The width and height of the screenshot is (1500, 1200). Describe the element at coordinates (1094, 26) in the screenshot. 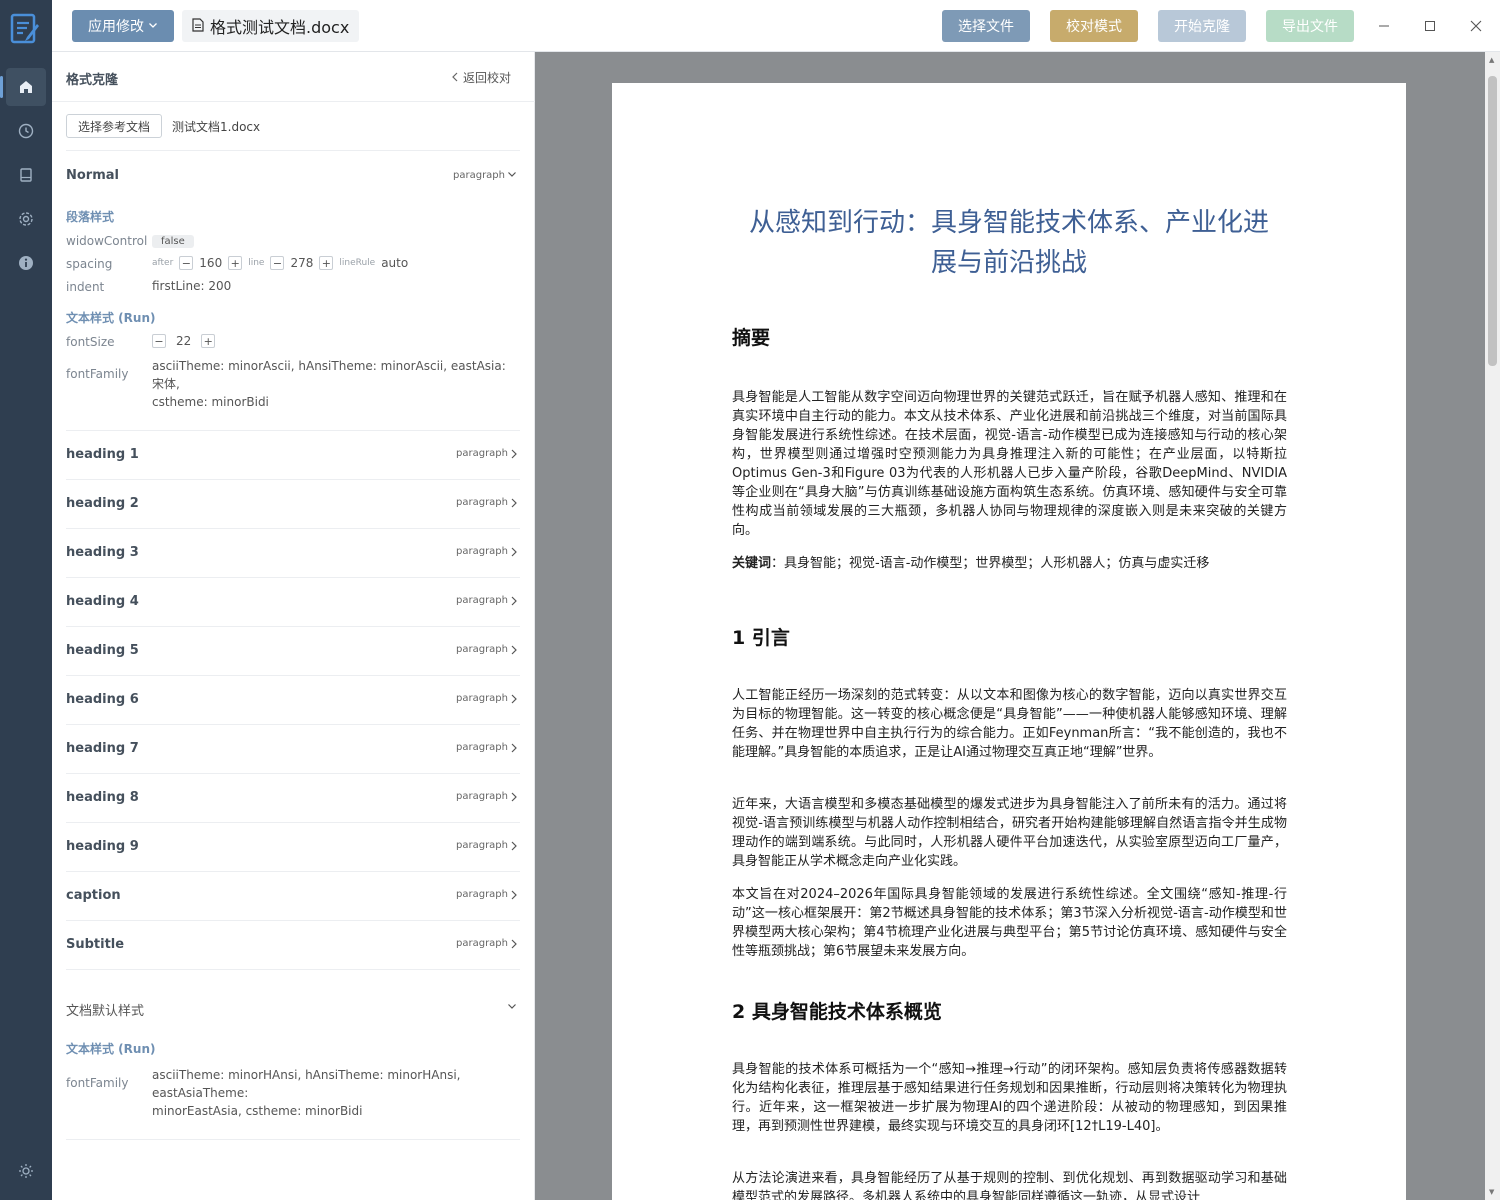

I see `proof-mode-button: 校对模式` at that location.